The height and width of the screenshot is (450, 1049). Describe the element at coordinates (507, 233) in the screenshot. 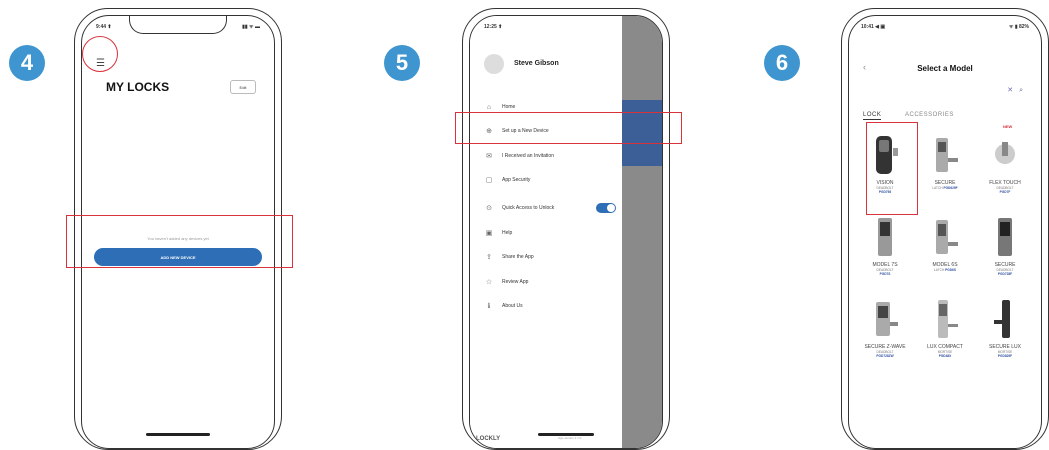

I see `menu-item-label: Help` at that location.